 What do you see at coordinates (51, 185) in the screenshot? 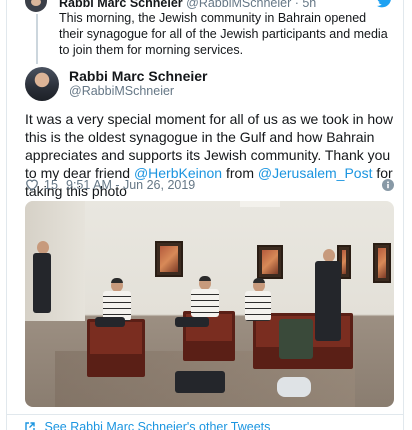
I see `like-count: 15` at bounding box center [51, 185].